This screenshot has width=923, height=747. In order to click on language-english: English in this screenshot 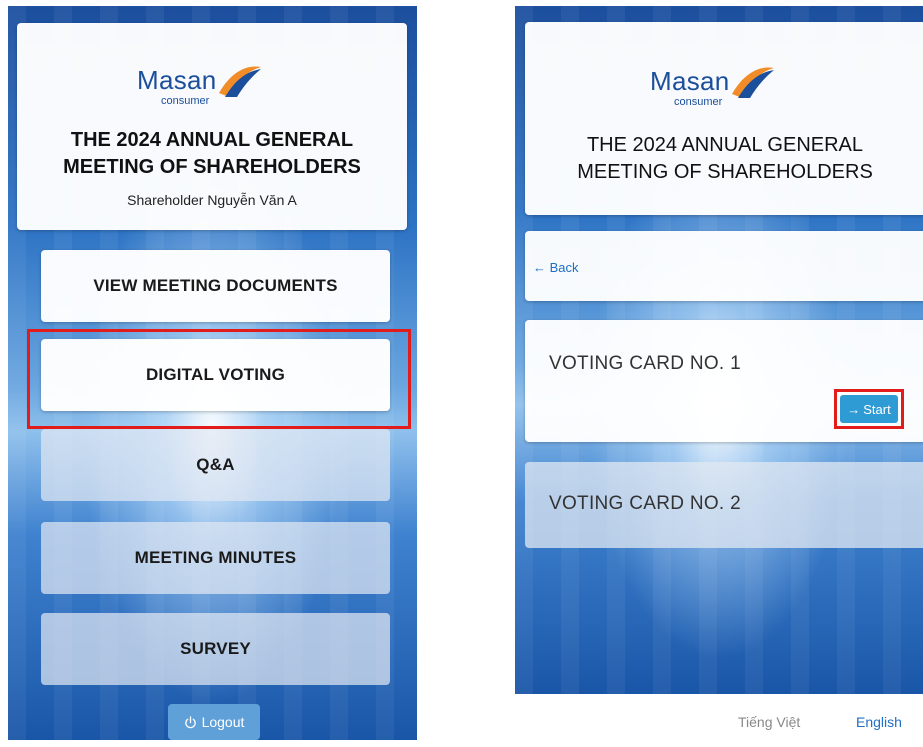, I will do `click(879, 722)`.